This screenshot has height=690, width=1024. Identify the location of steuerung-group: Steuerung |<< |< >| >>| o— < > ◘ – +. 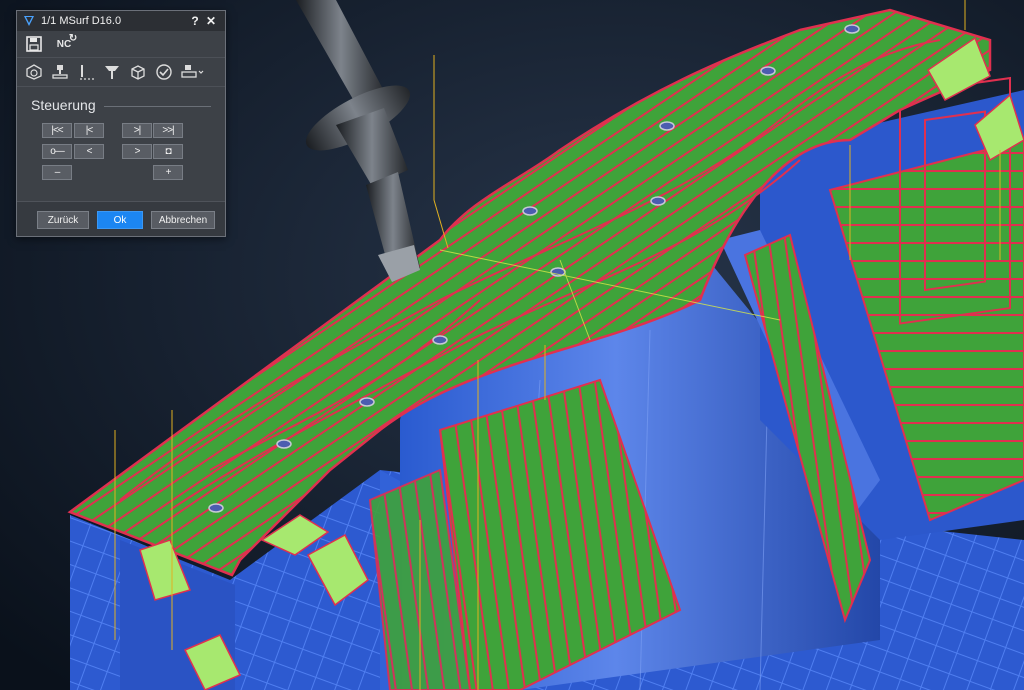
(121, 137).